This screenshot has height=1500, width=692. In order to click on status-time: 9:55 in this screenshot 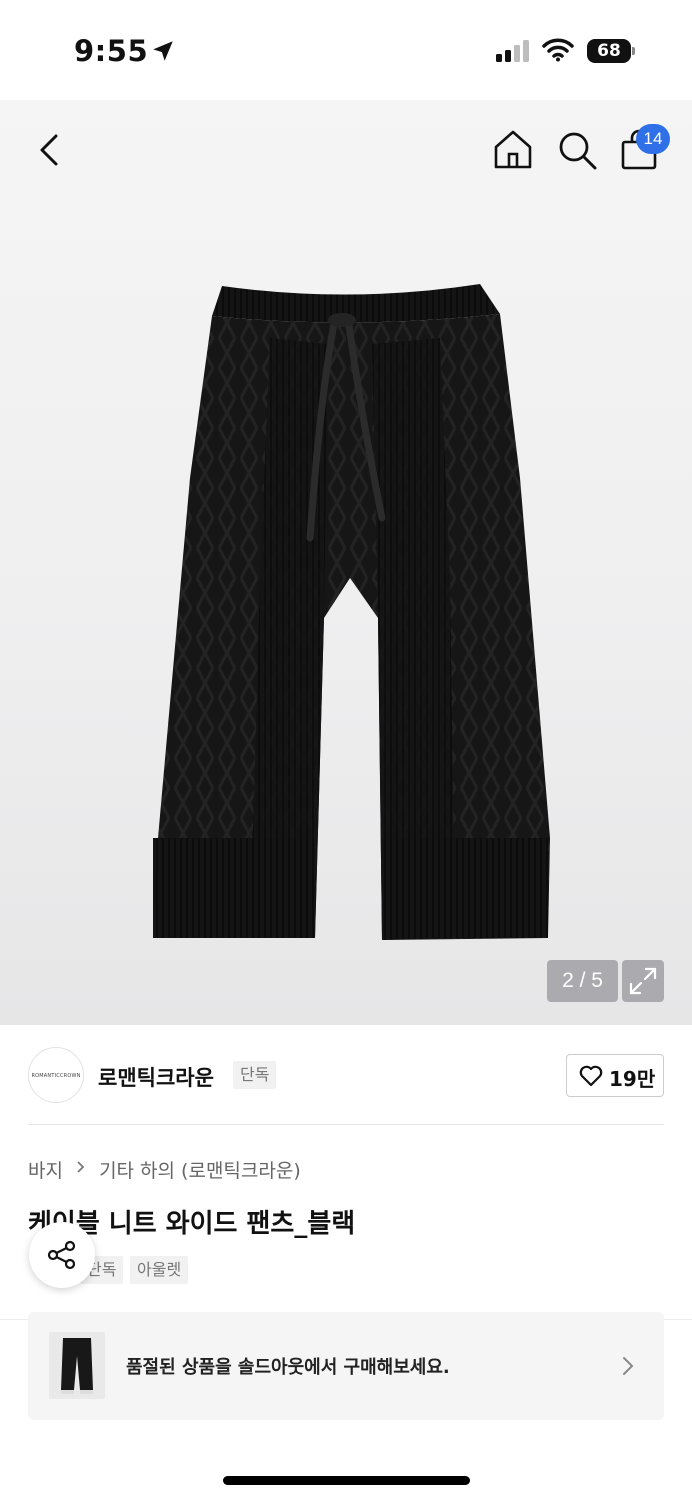, I will do `click(111, 51)`.